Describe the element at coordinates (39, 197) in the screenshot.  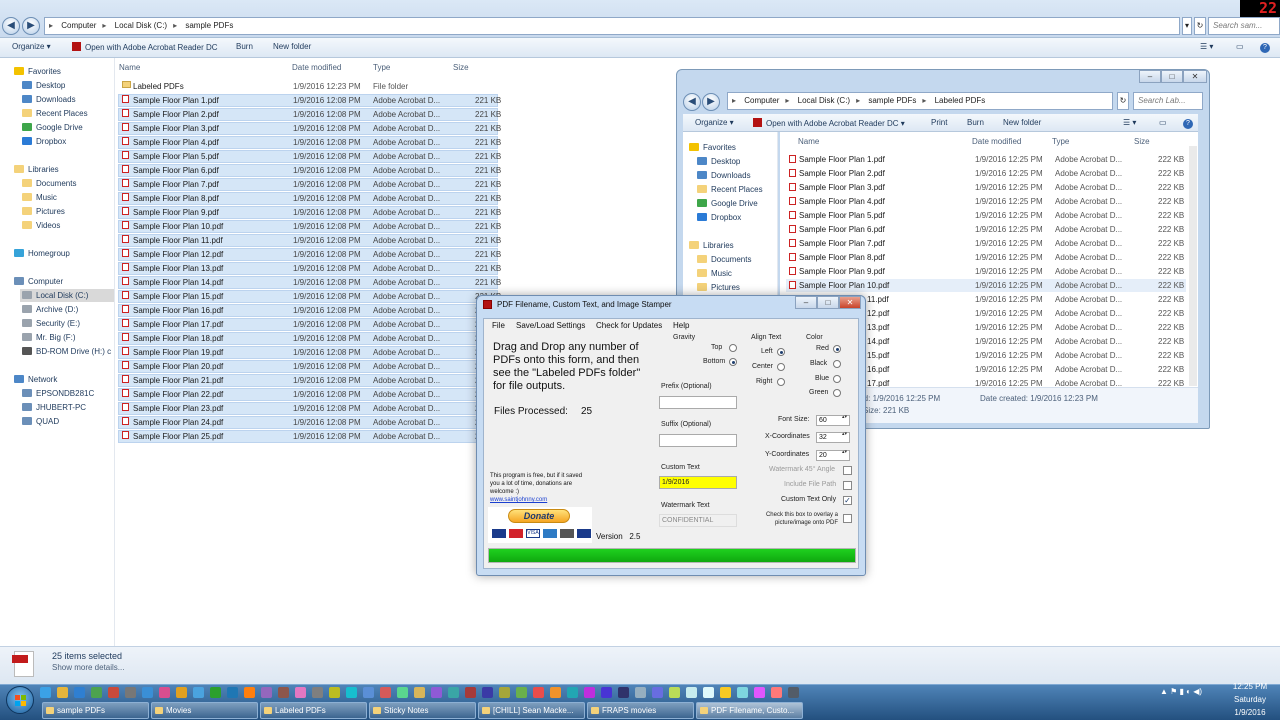
I see `nav-music: Music` at that location.